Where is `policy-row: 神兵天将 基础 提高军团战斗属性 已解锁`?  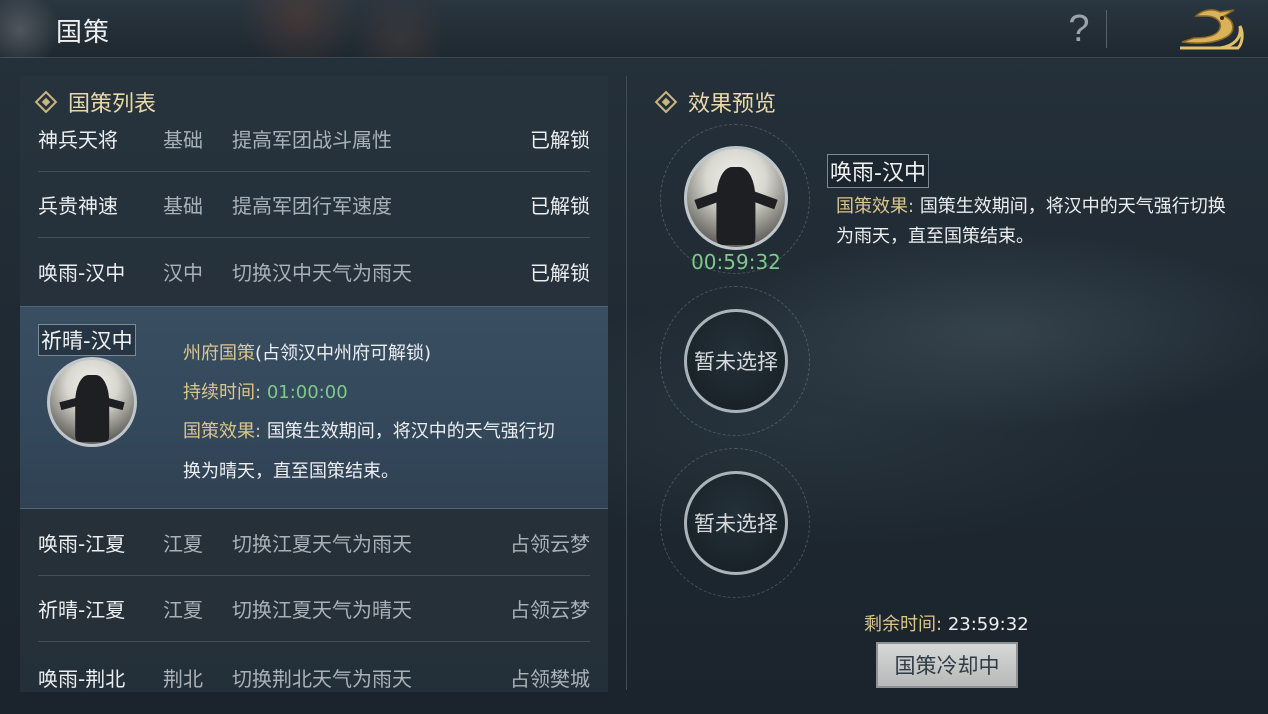
policy-row: 神兵天将 基础 提高军团战斗属性 已解锁 is located at coordinates (314, 139).